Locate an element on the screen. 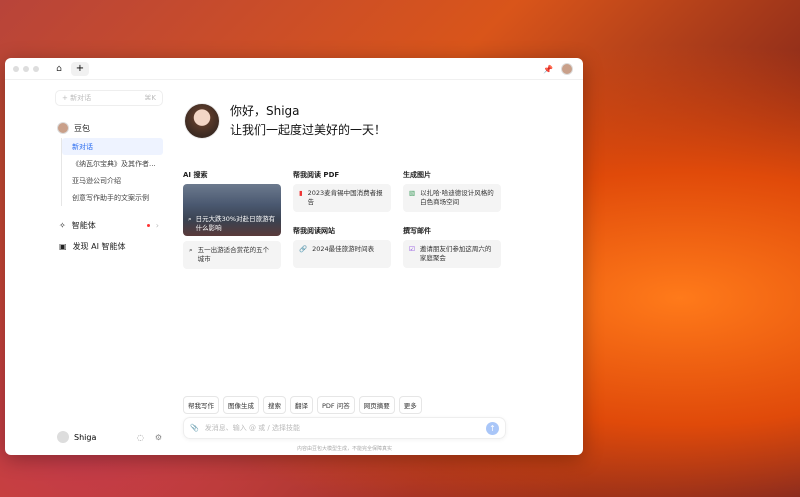 The width and height of the screenshot is (800, 497). edit-icon: ☑ is located at coordinates (412, 249).